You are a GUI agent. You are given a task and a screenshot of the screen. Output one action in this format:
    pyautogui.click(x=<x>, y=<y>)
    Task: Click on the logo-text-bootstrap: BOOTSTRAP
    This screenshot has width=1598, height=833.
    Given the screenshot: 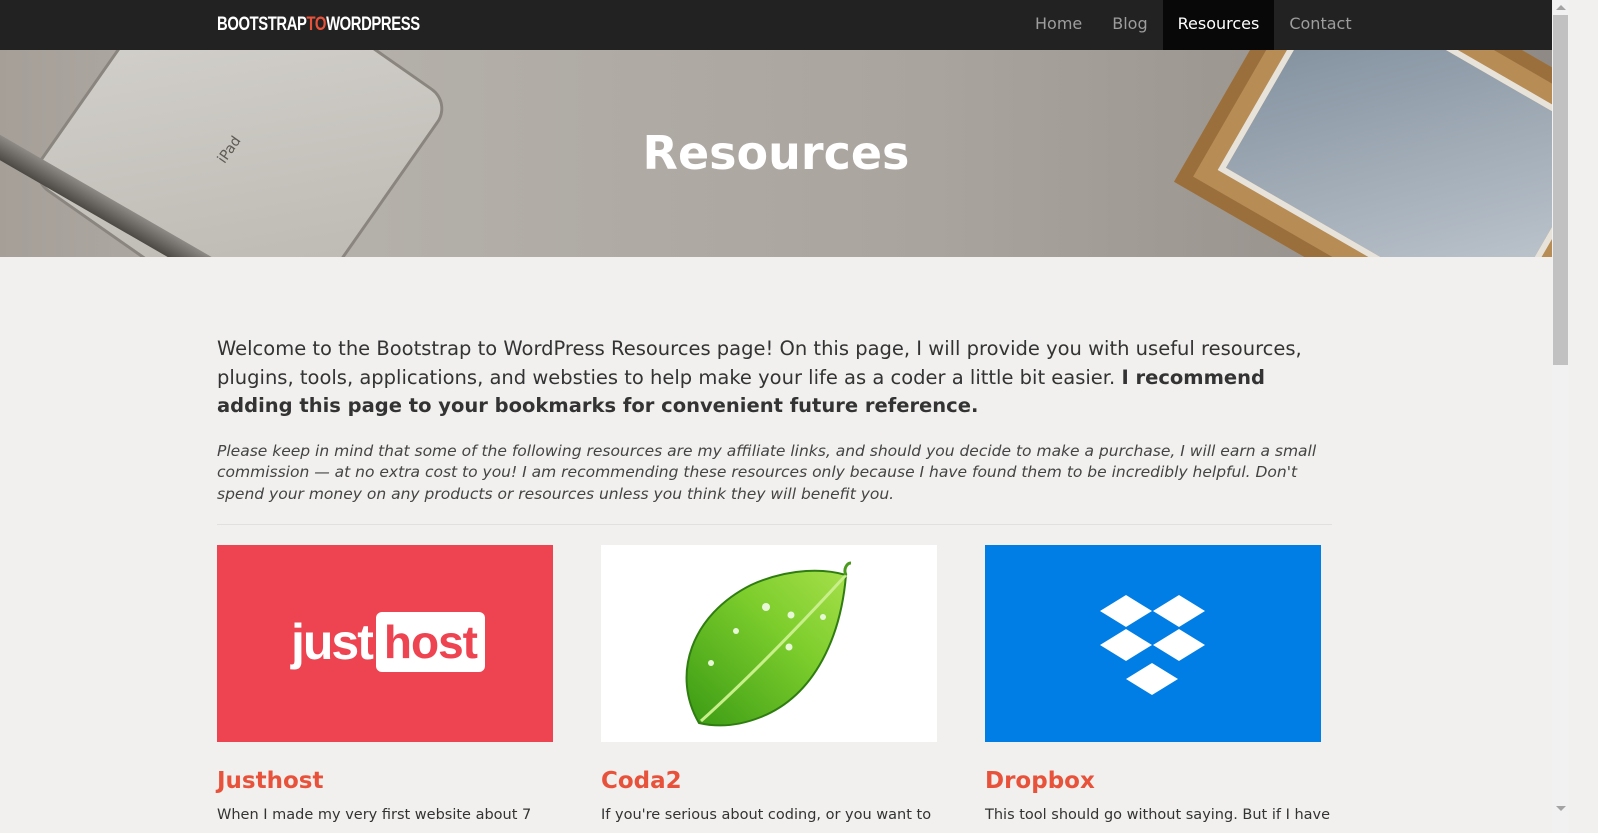 What is the action you would take?
    pyautogui.click(x=262, y=24)
    